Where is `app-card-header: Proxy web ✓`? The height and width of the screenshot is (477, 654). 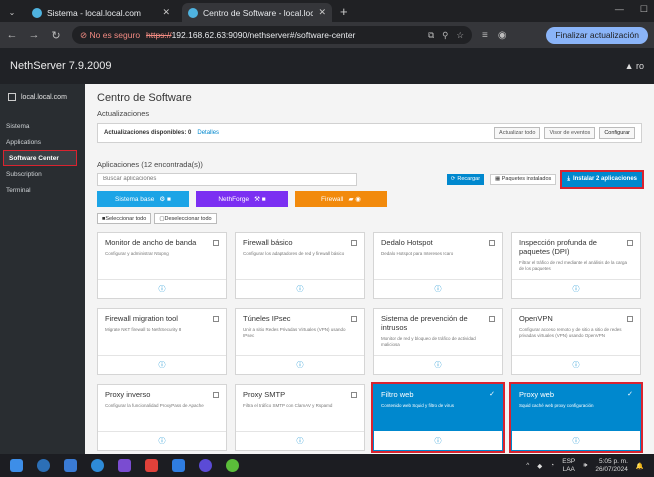 app-card-header: Proxy web ✓ is located at coordinates (576, 394).